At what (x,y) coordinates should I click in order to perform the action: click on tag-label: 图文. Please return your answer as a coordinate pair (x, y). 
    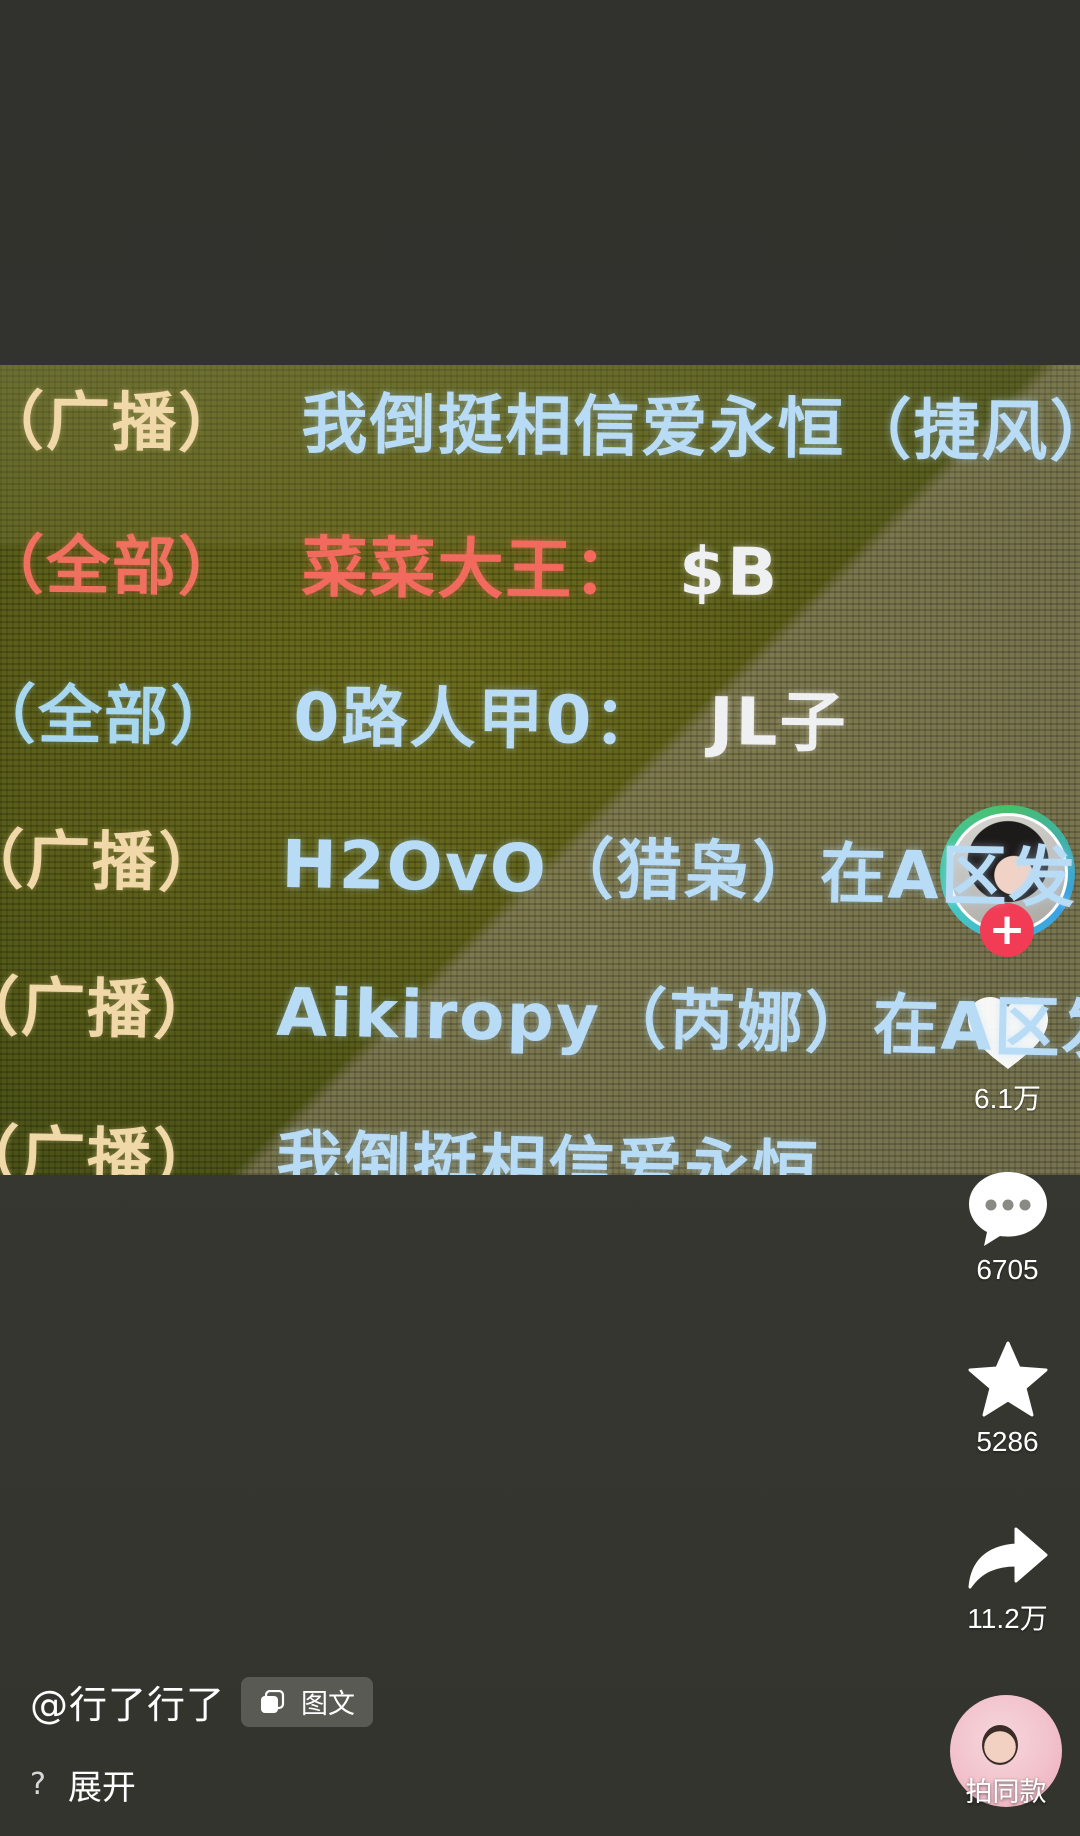
    Looking at the image, I should click on (328, 1704).